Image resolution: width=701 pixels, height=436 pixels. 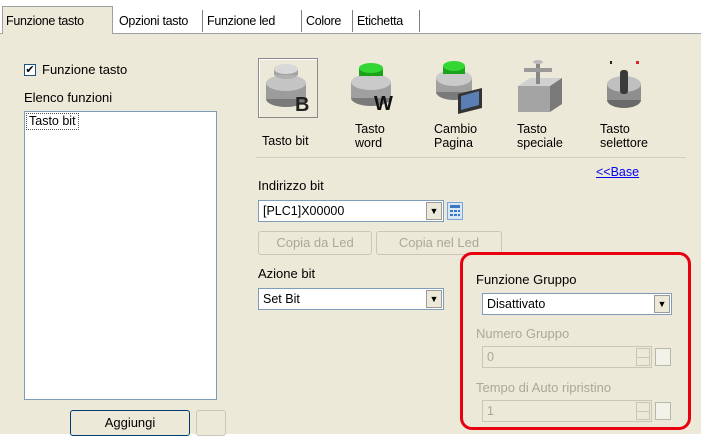 I want to click on special-switch-button, so click(x=540, y=88).